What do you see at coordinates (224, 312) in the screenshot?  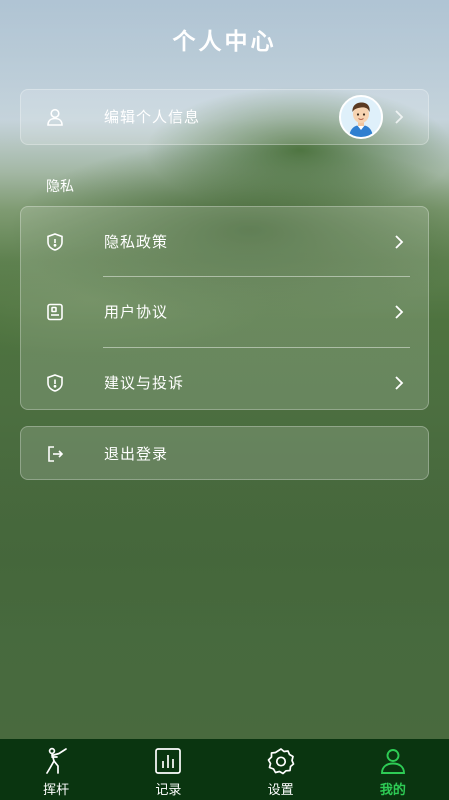 I see `user-agreement-row: 用户协议` at bounding box center [224, 312].